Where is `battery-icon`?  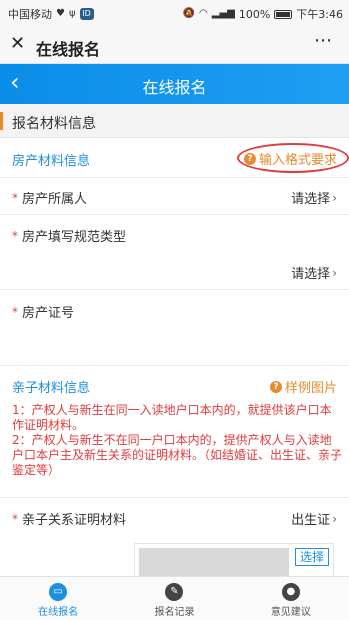
battery-icon is located at coordinates (283, 14).